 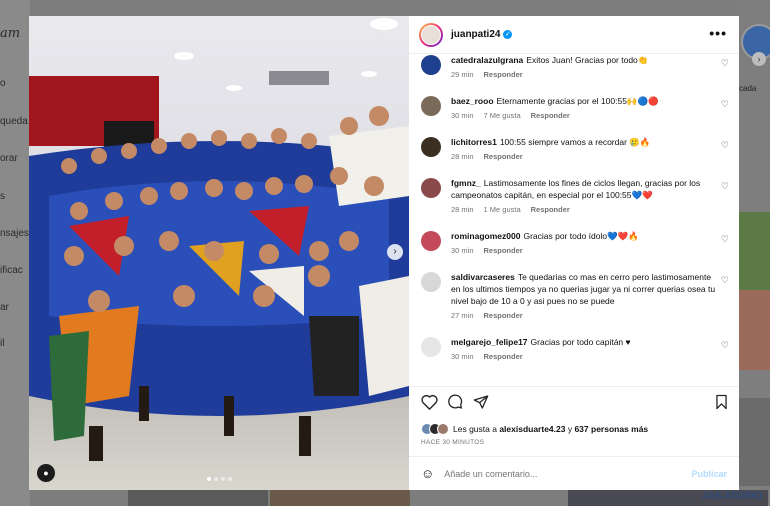 I want to click on comment-text: 100:55 siempre vamos a recordar 🥲🔥, so click(x=575, y=142).